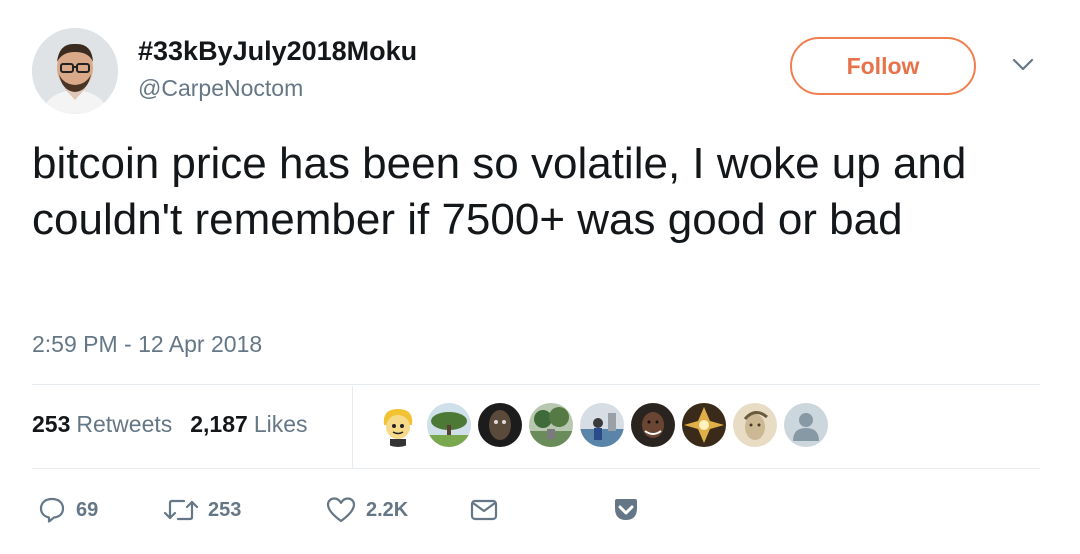  Describe the element at coordinates (352, 427) in the screenshot. I see `stats-separator` at that location.